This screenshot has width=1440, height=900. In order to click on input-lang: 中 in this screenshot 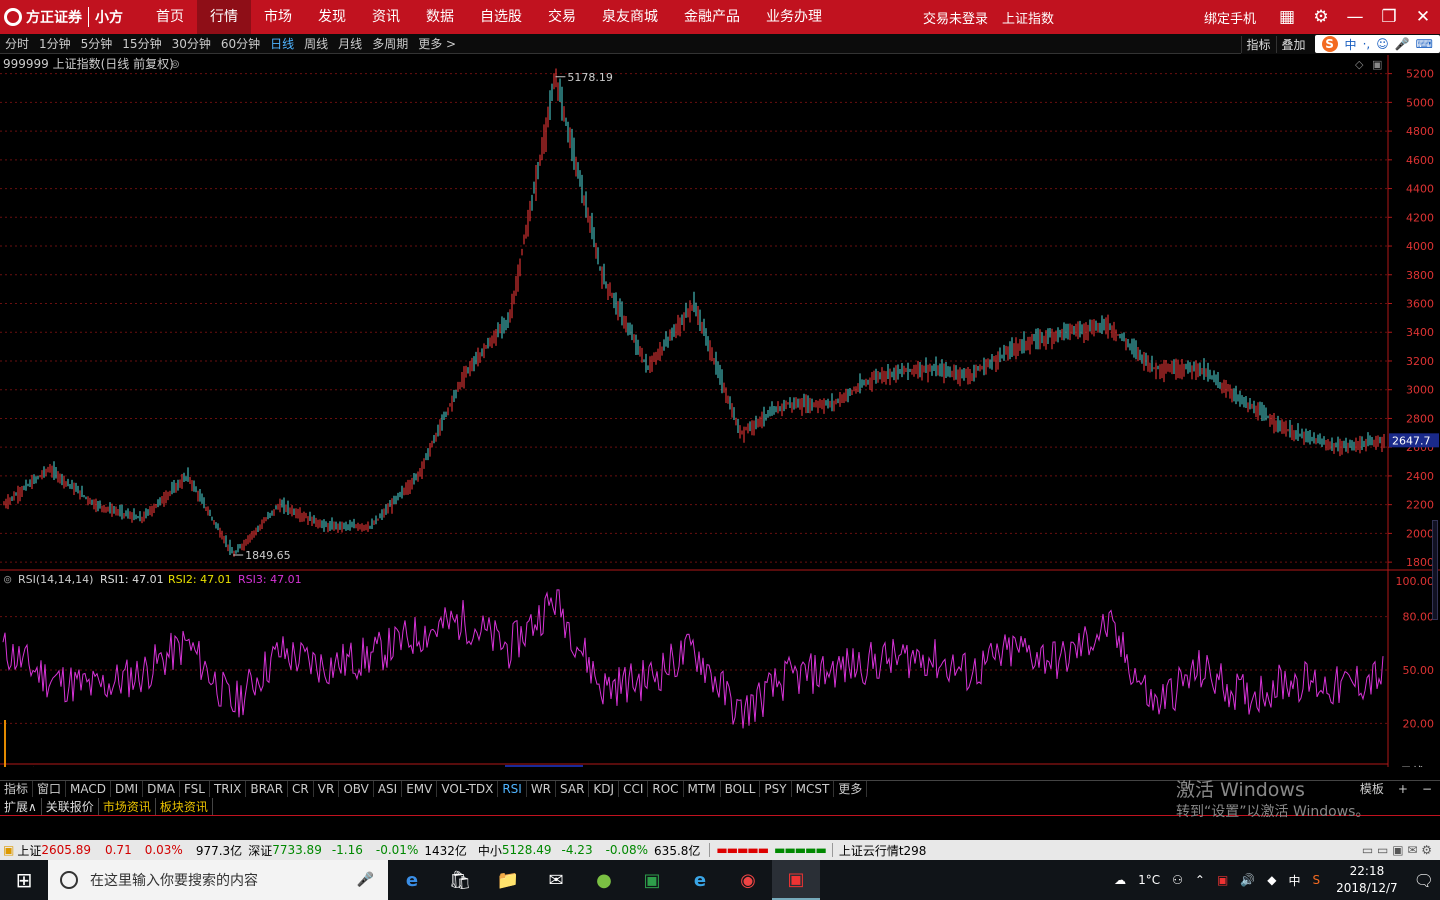, I will do `click(1295, 880)`.